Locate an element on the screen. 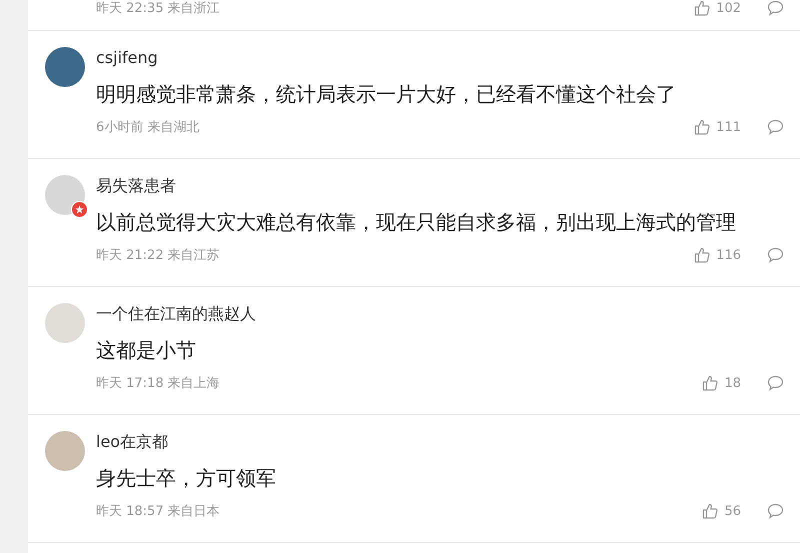 The width and height of the screenshot is (800, 553). like-button: 116 is located at coordinates (717, 255).